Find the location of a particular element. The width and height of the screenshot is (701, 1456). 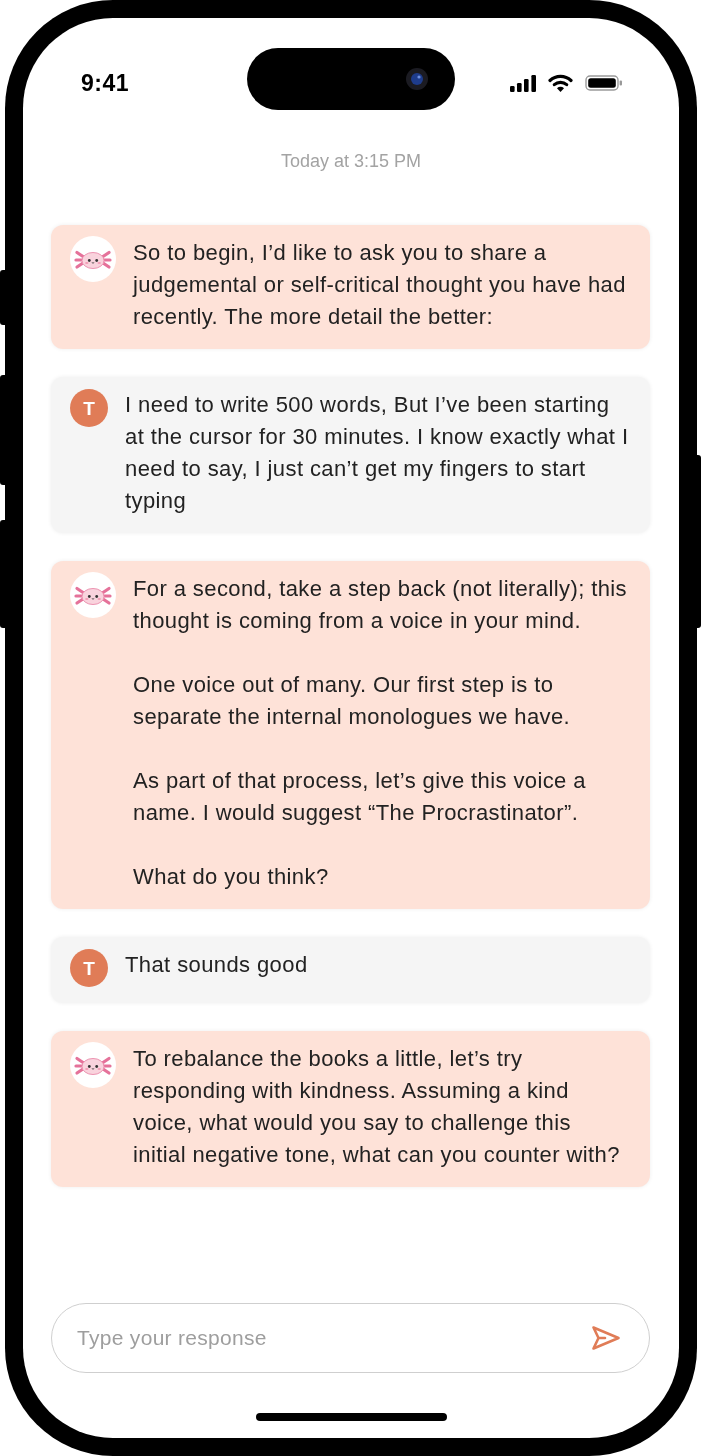

camera-lens-icon is located at coordinates (417, 79).